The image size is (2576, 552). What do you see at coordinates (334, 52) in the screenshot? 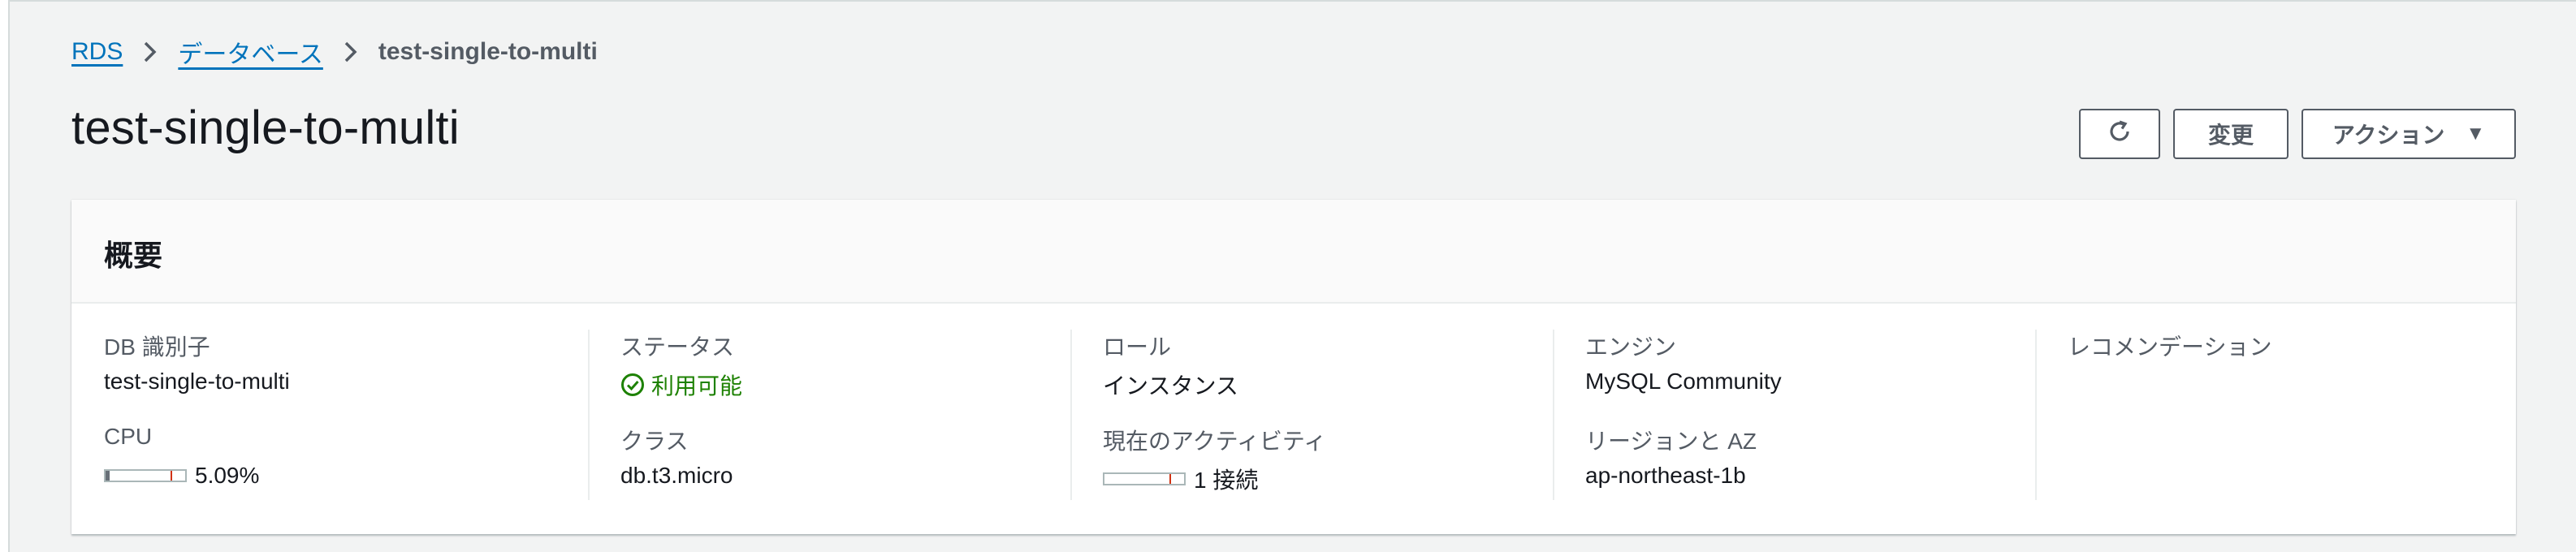
I see `breadcrumb: RDS データベース test-single-to-multi` at bounding box center [334, 52].